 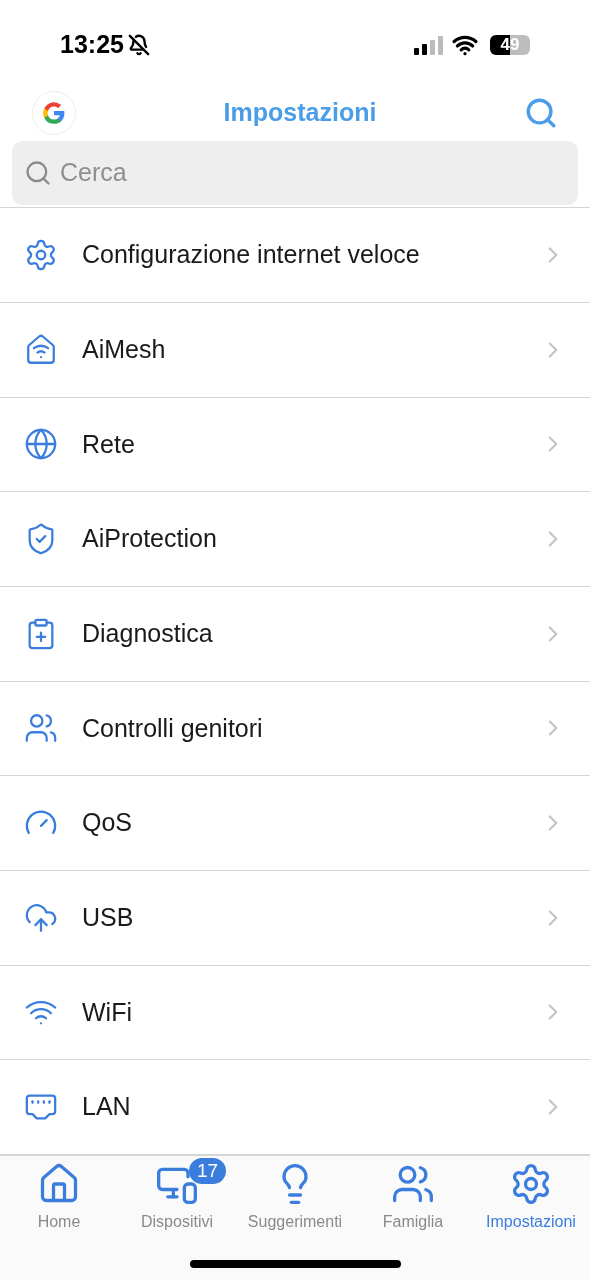 What do you see at coordinates (295, 823) in the screenshot?
I see `settings-row: QoS` at bounding box center [295, 823].